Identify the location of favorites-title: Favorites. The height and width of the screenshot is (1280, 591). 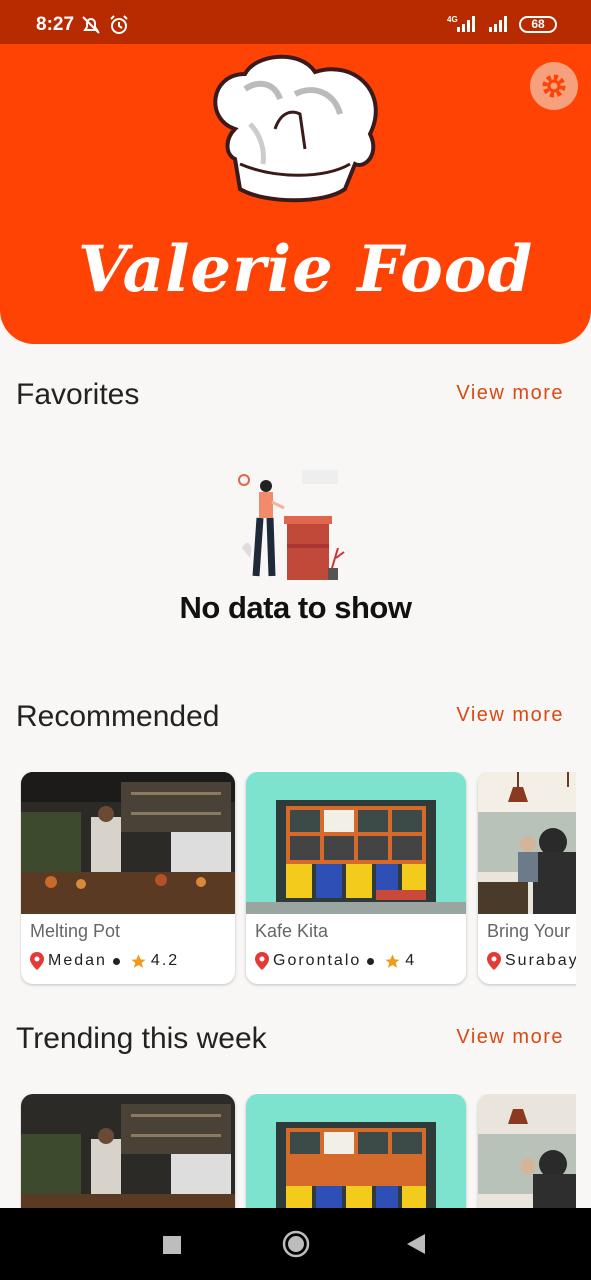
(78, 394).